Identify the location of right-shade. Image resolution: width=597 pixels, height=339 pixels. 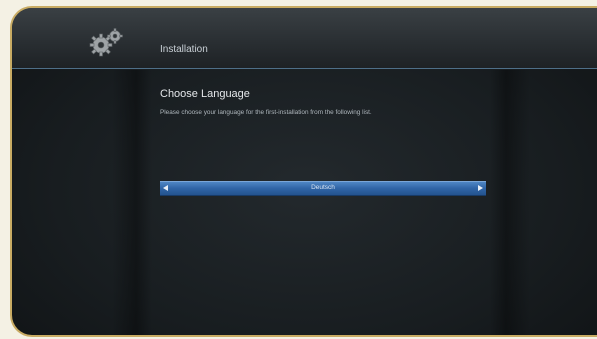
(510, 202).